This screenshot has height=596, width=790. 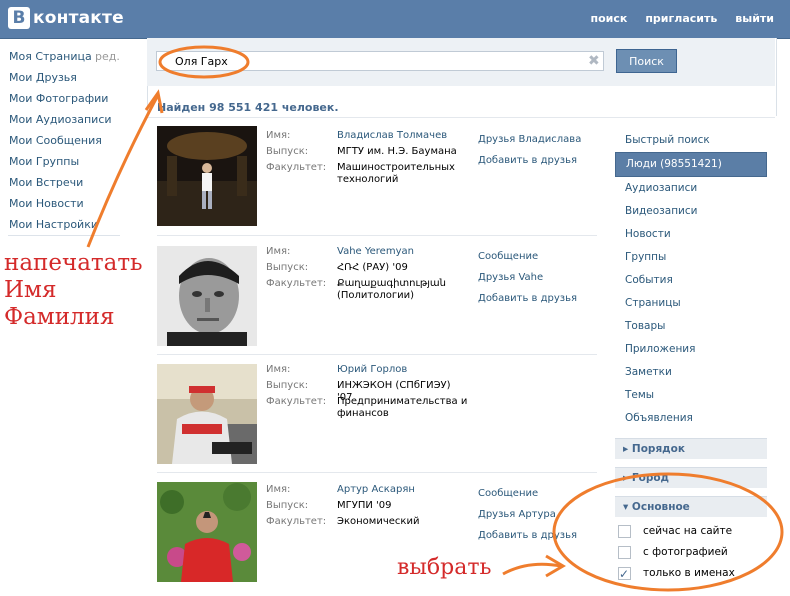 What do you see at coordinates (668, 532) in the screenshot?
I see `filters-highlight-ellipse` at bounding box center [668, 532].